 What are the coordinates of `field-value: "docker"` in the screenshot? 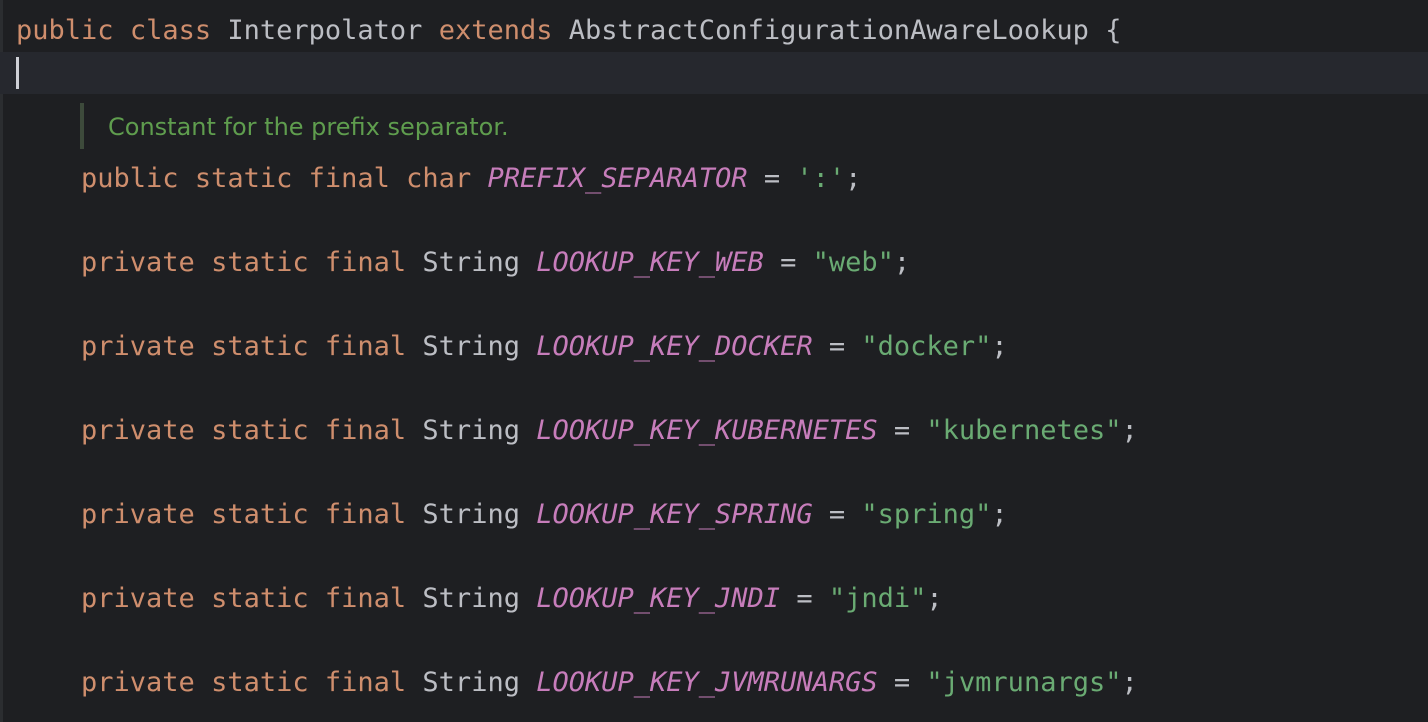 It's located at (926, 346).